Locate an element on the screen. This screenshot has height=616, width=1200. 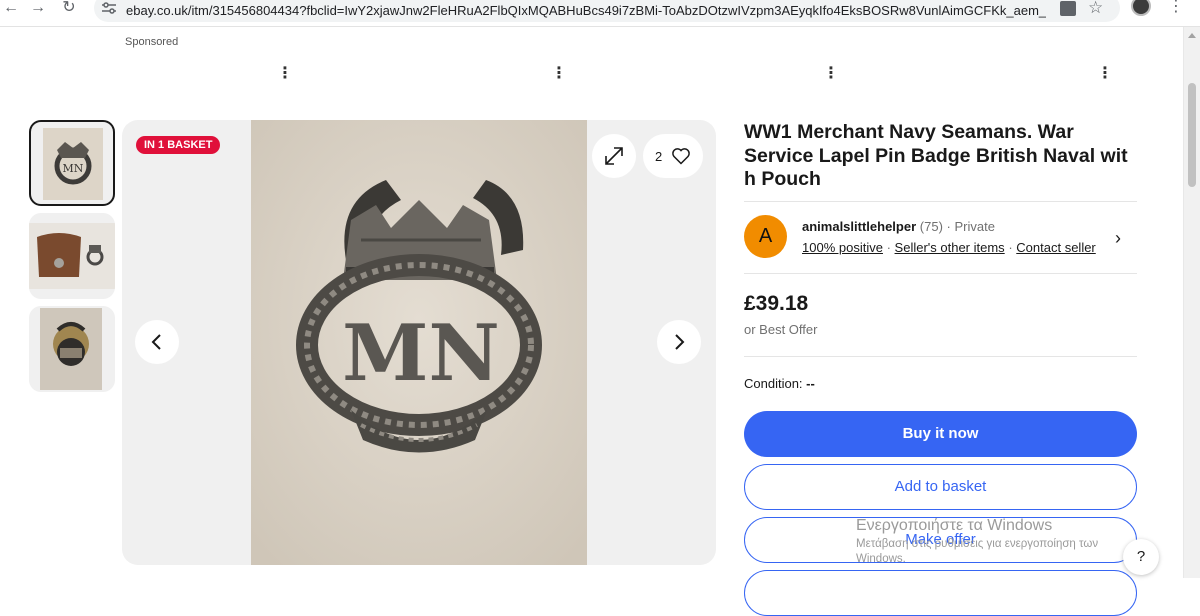
watermark-subtitle-2: Windows. is located at coordinates (881, 559).